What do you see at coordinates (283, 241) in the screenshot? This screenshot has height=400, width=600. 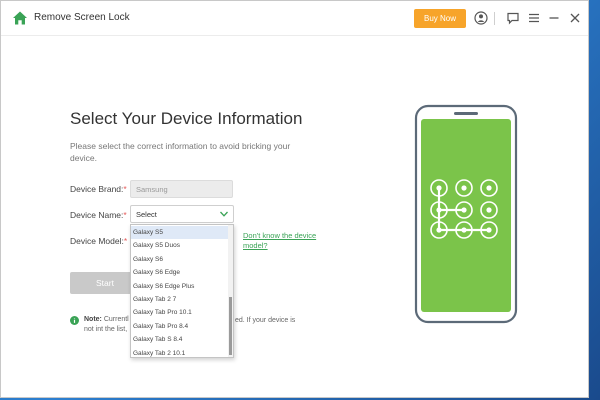 I see `device-model-help-link: Don't know the device model?` at bounding box center [283, 241].